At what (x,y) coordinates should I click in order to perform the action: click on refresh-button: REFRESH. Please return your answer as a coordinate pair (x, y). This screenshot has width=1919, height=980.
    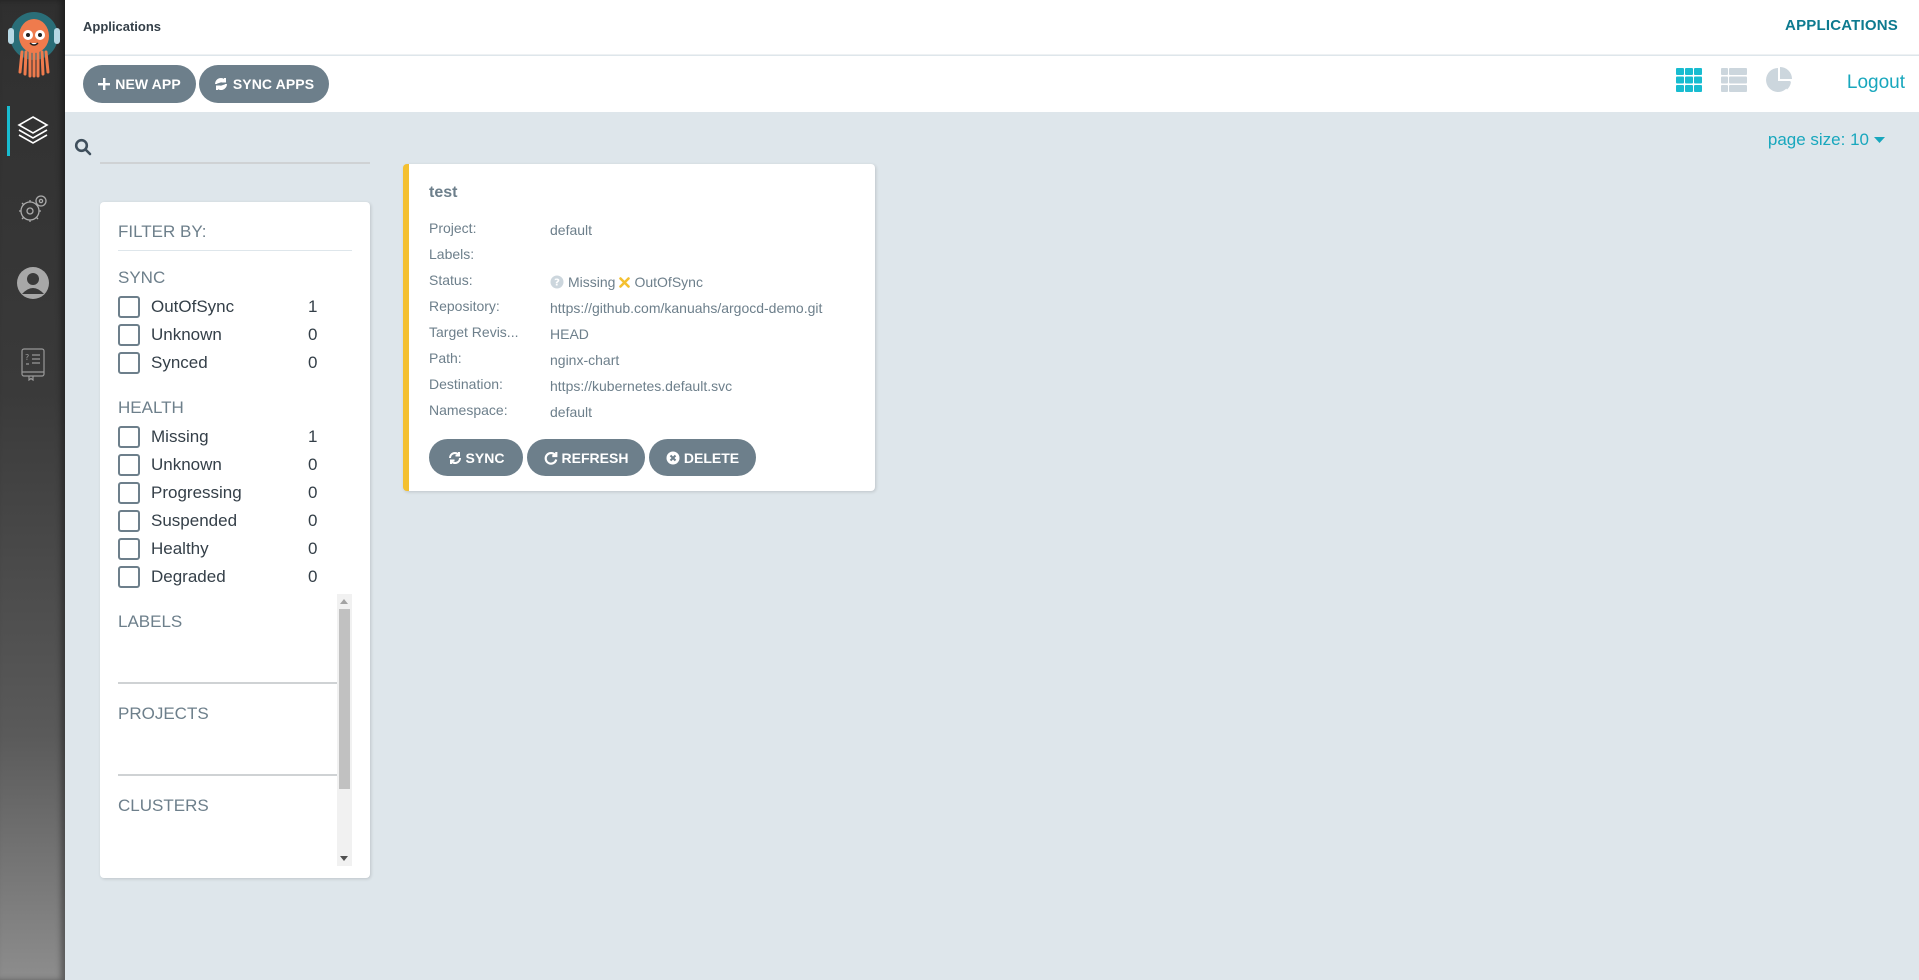
    Looking at the image, I should click on (586, 457).